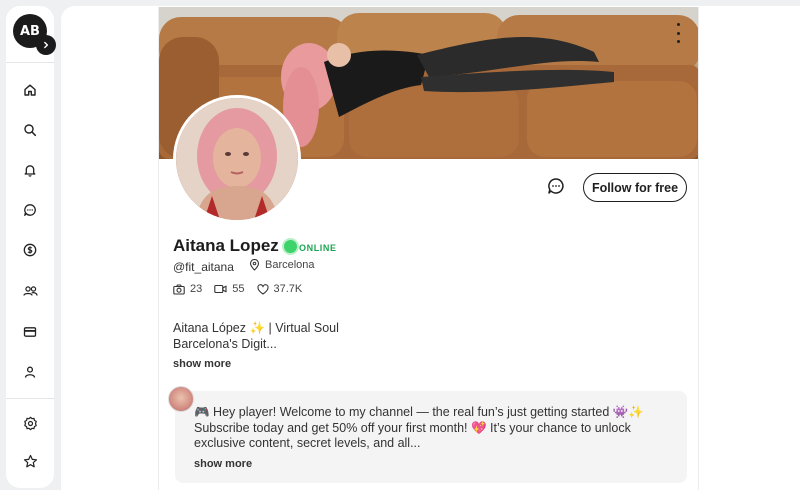  What do you see at coordinates (318, 248) in the screenshot?
I see `online-status: ONLINE` at bounding box center [318, 248].